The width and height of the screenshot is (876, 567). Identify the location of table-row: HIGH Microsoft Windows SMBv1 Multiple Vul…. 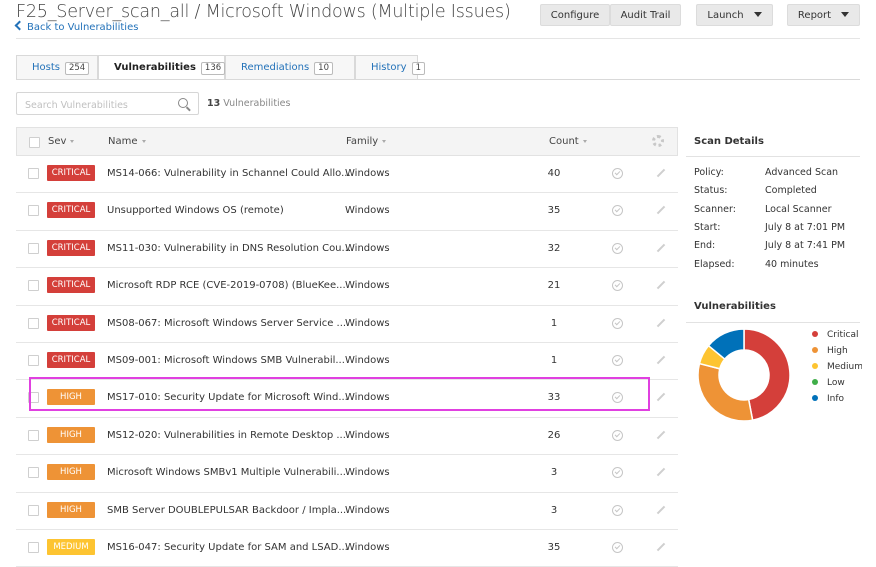
(347, 474).